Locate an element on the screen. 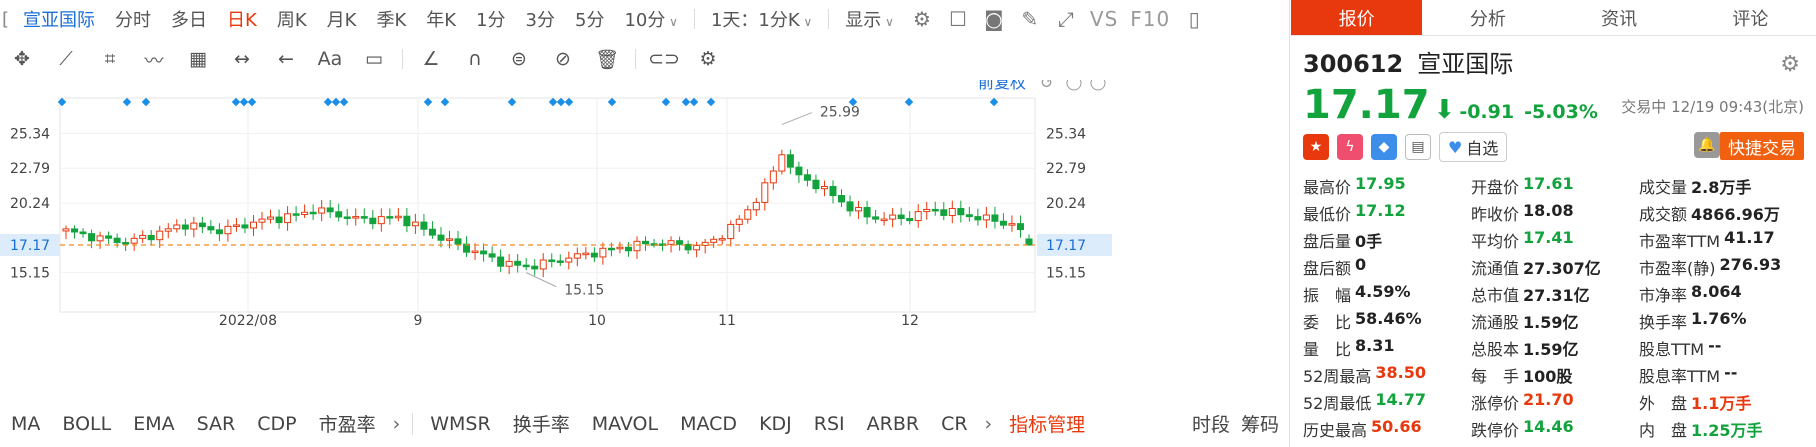 The height and width of the screenshot is (447, 1816). tool-settings-icon: ⚙ is located at coordinates (708, 59).